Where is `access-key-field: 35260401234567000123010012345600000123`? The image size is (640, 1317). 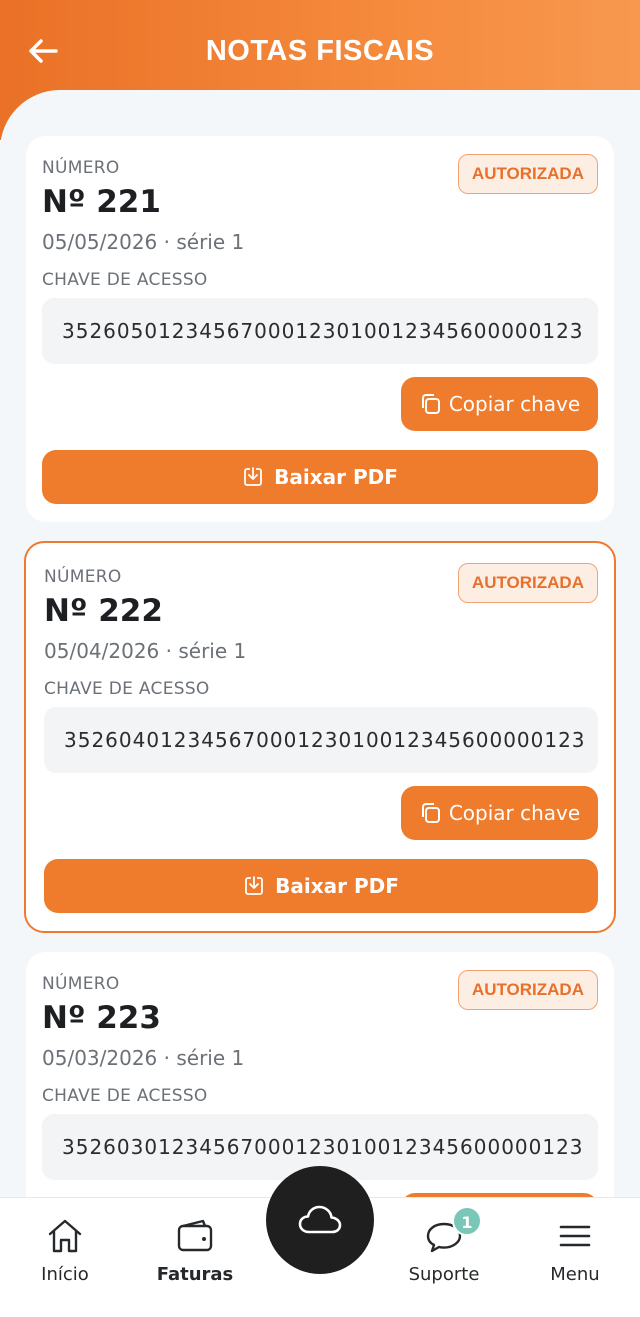 access-key-field: 35260401234567000123010012345600000123 is located at coordinates (321, 740).